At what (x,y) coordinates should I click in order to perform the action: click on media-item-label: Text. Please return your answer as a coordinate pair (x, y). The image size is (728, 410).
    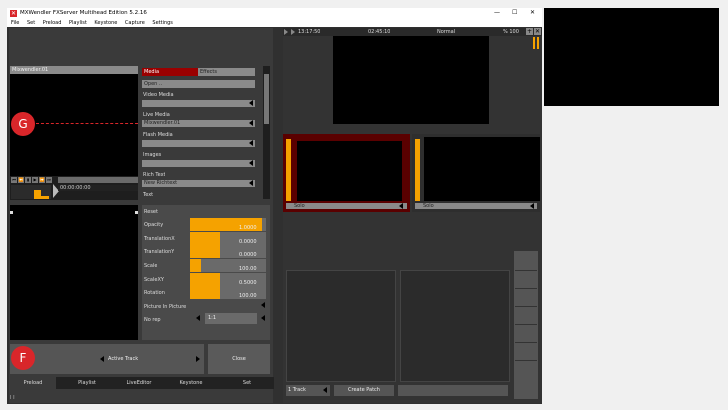
    Looking at the image, I should click on (148, 195).